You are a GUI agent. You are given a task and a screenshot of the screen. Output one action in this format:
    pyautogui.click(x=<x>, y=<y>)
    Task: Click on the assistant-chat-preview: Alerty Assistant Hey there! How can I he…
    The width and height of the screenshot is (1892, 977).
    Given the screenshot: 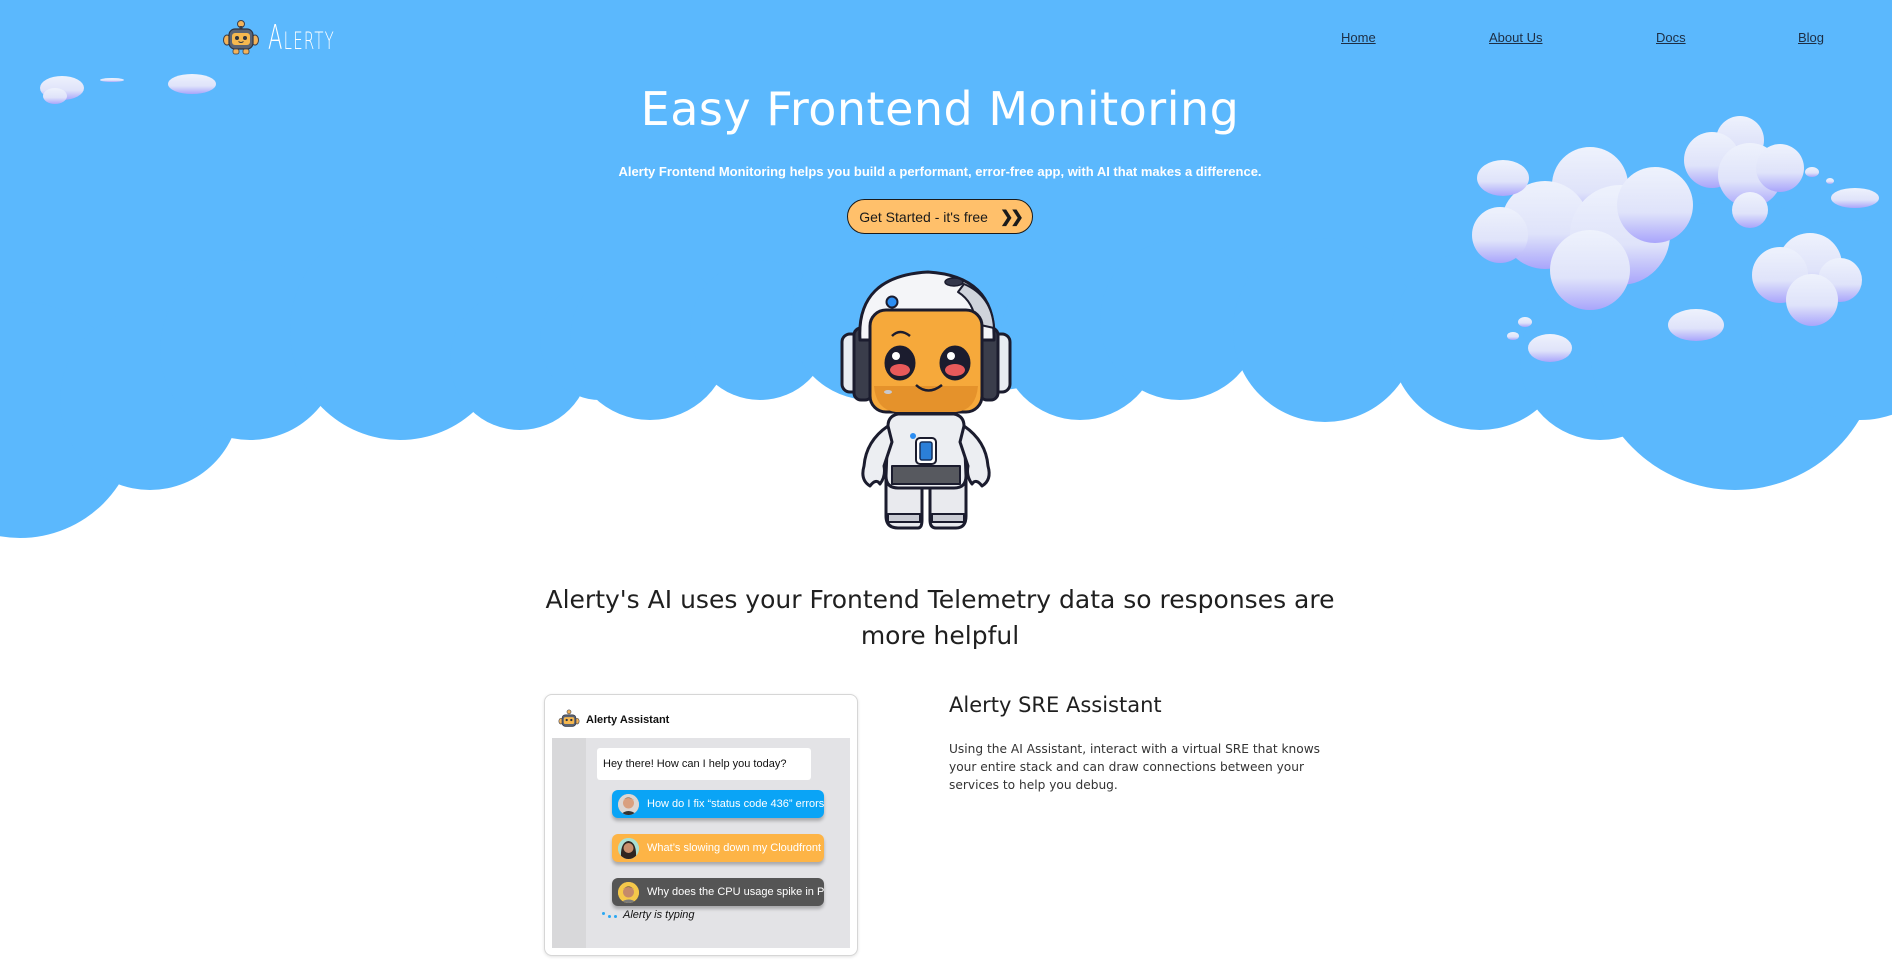 What is the action you would take?
    pyautogui.click(x=701, y=825)
    